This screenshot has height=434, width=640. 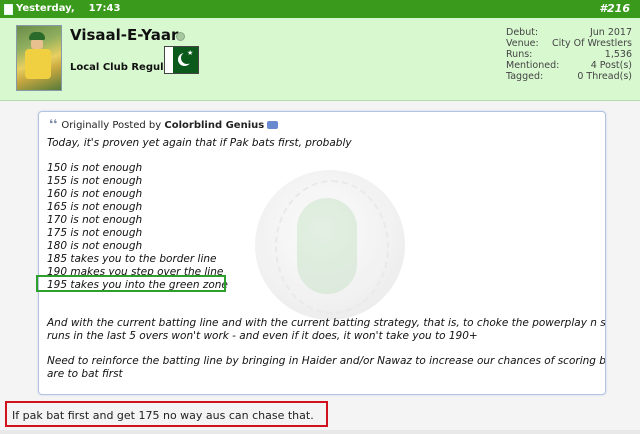 I want to click on quote-line: 180 is not enough, so click(x=95, y=246).